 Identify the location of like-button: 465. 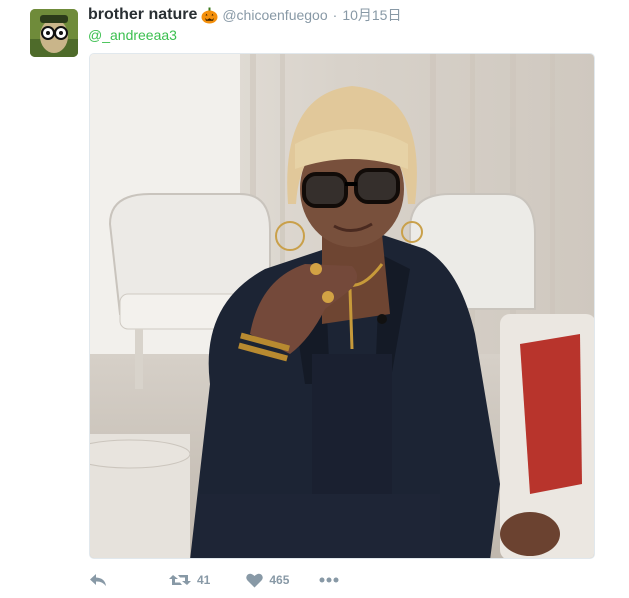
(267, 580).